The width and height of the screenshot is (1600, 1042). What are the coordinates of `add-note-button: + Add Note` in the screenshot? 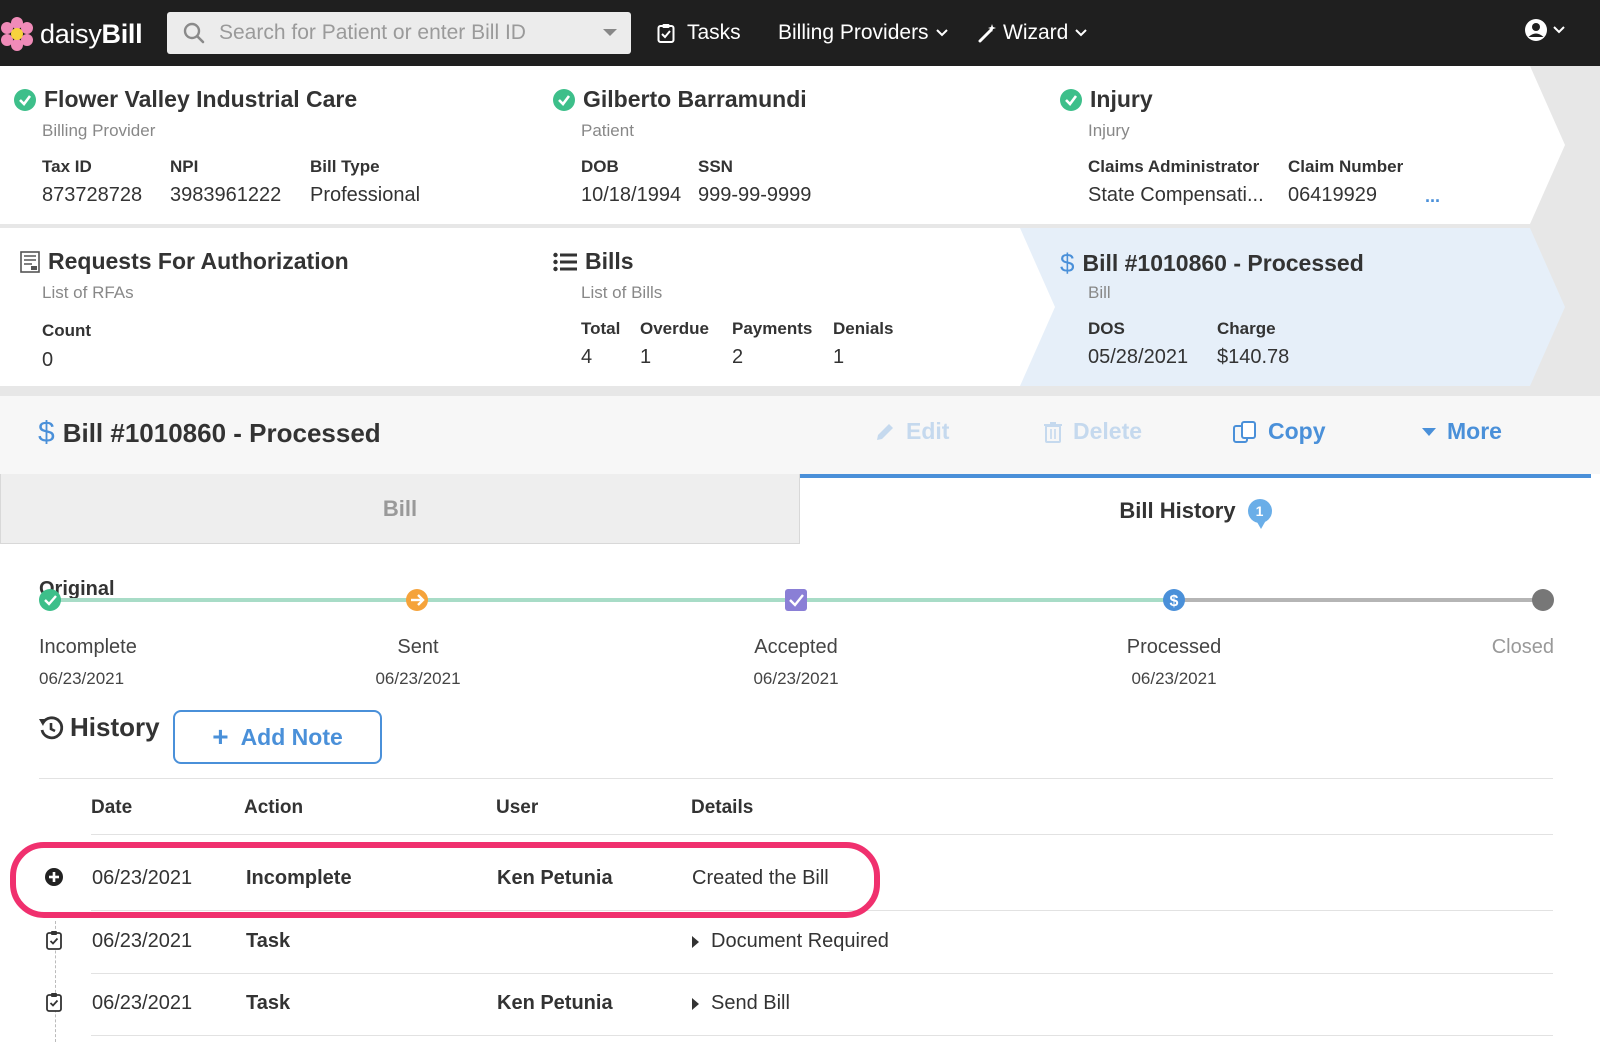 It's located at (277, 737).